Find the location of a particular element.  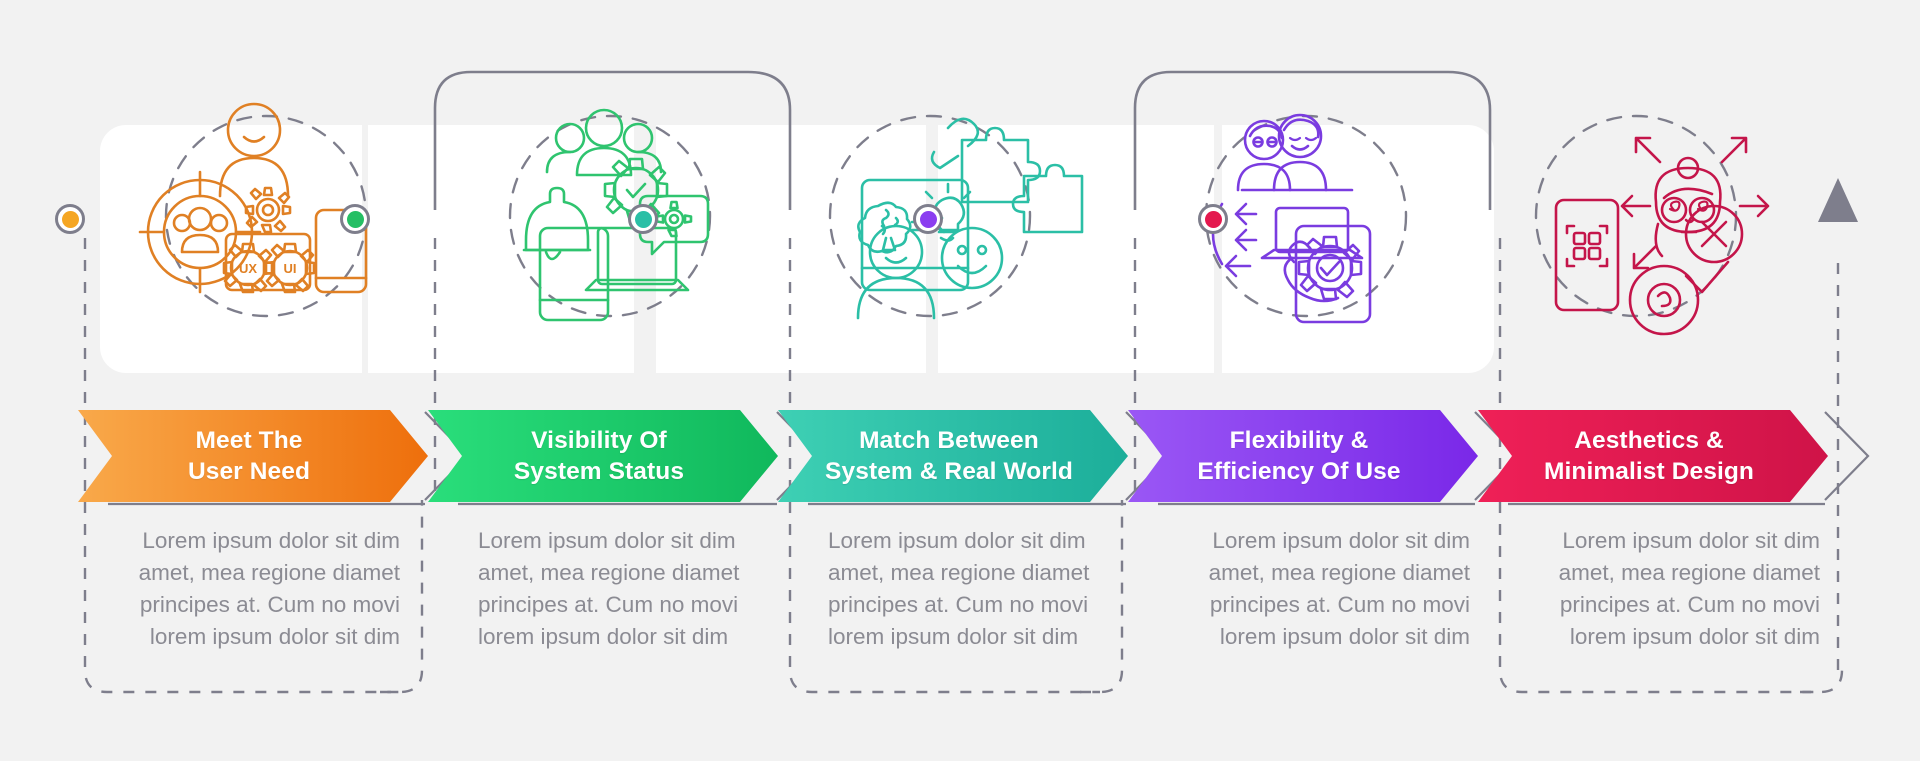

step-label-1-line1: Meet The is located at coordinates (249, 440).